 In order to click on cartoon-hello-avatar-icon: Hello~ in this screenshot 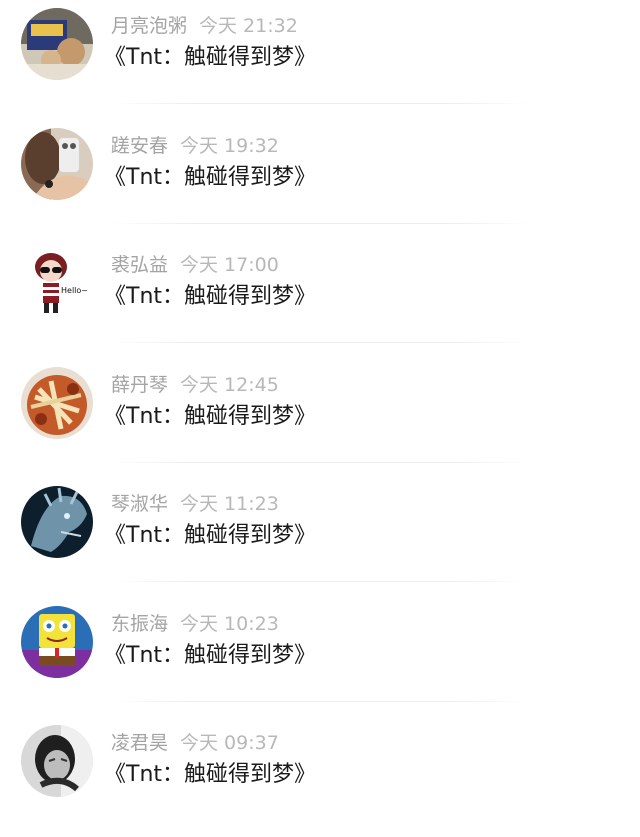, I will do `click(57, 283)`.